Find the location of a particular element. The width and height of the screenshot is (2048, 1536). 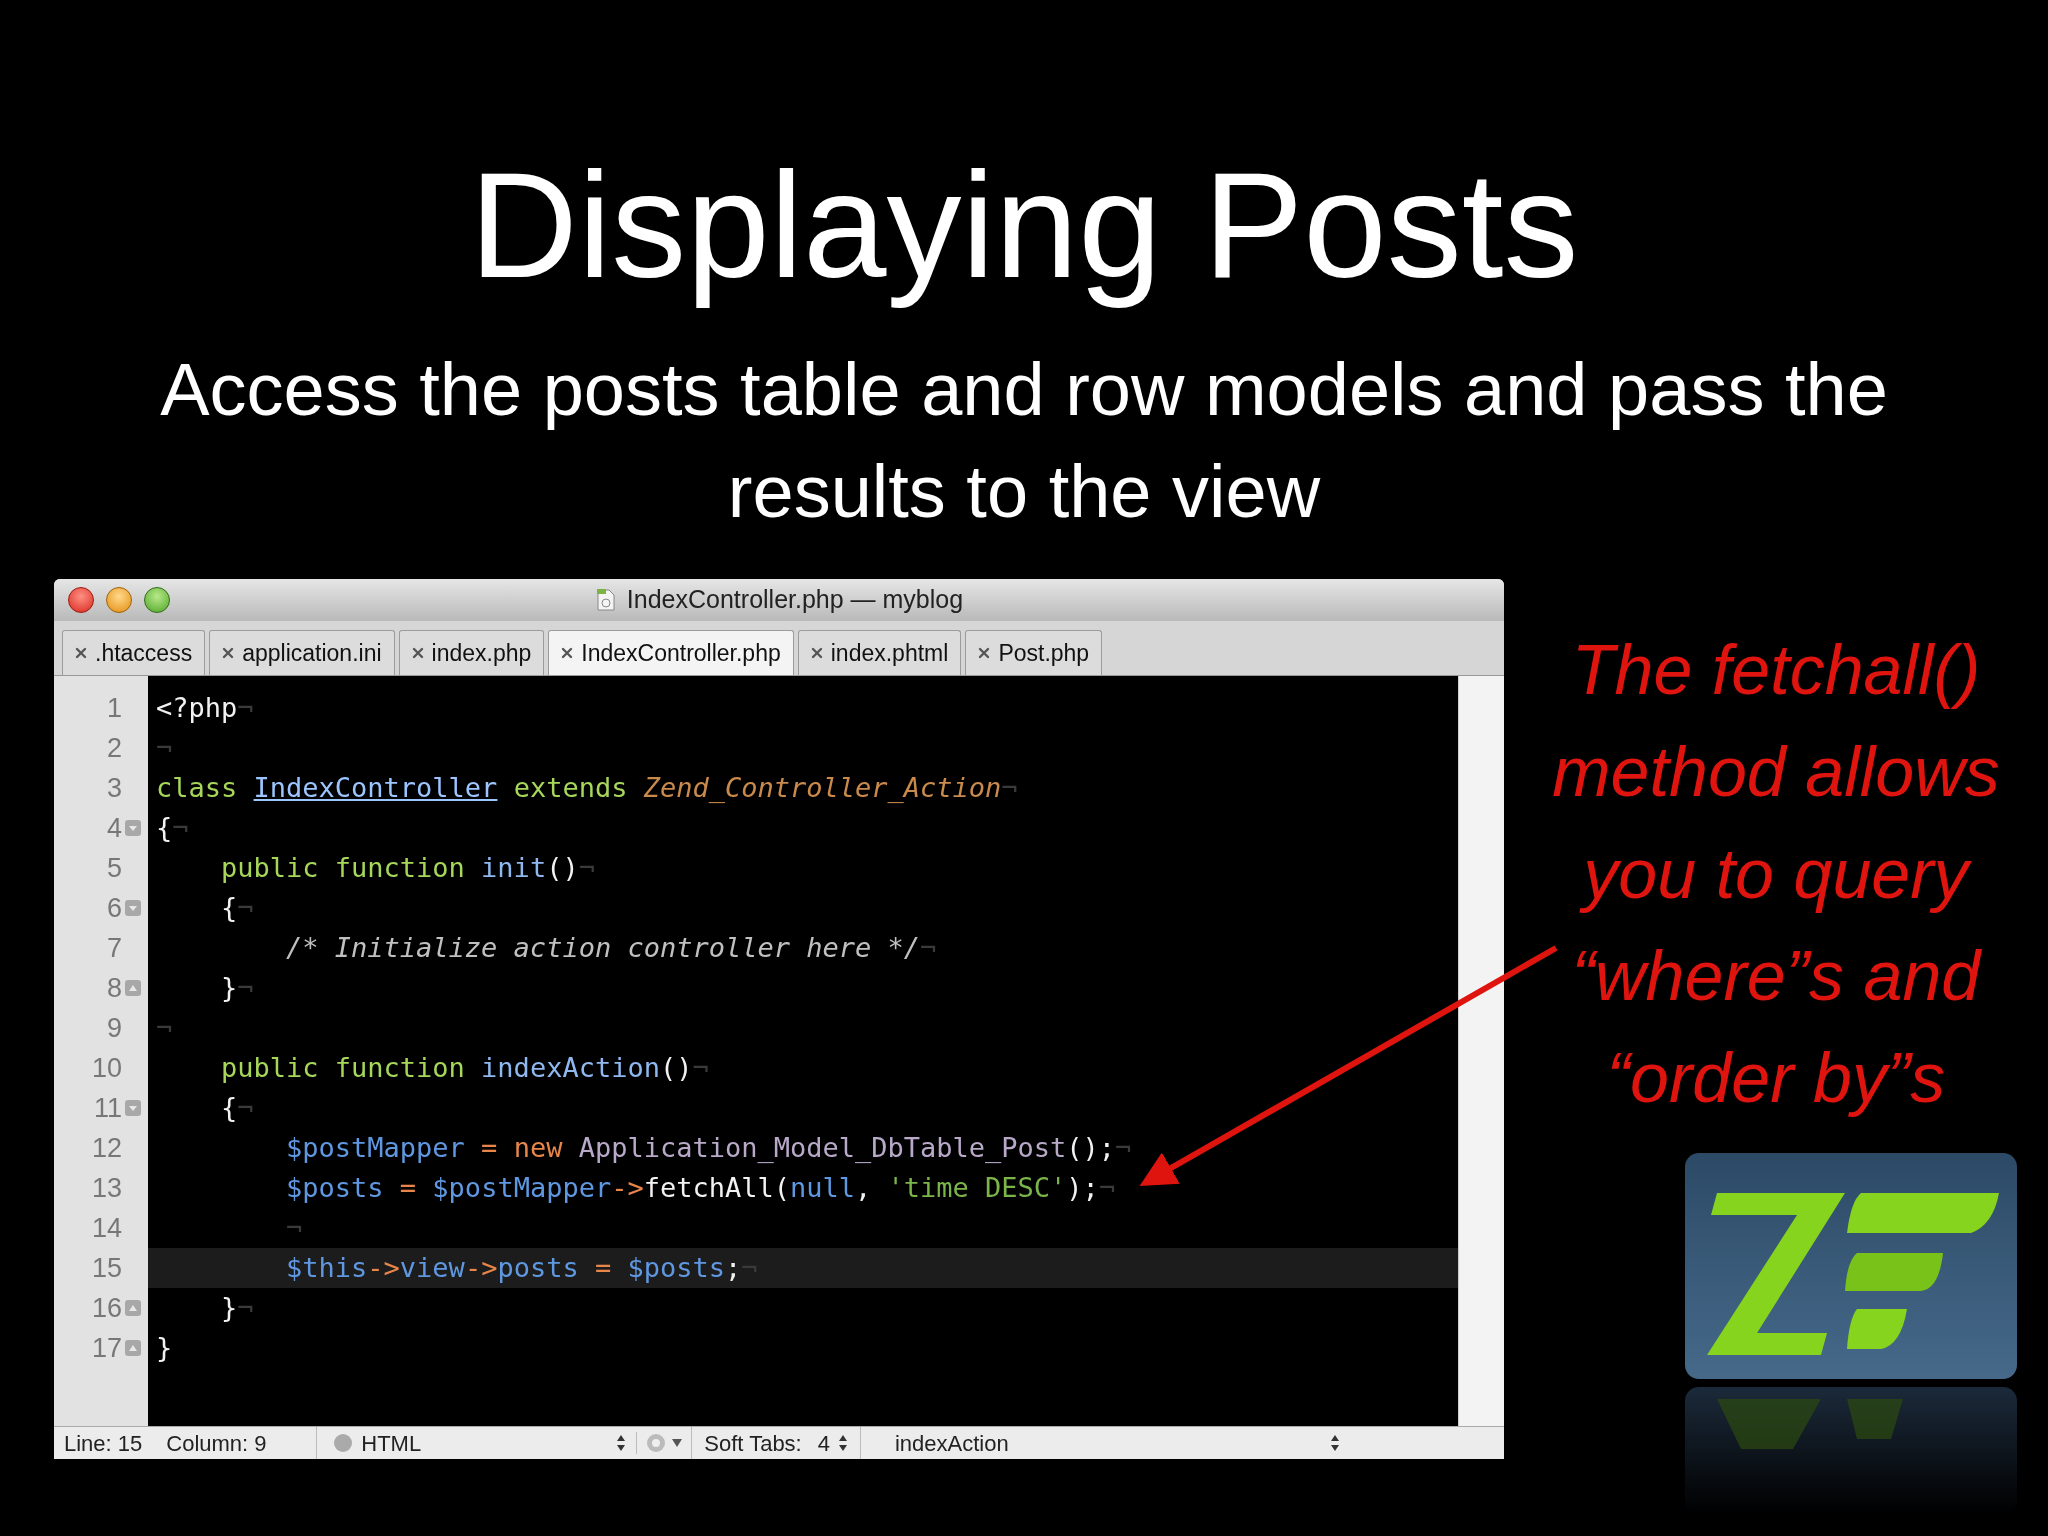

code-line: public function init()¬ is located at coordinates (408, 867).